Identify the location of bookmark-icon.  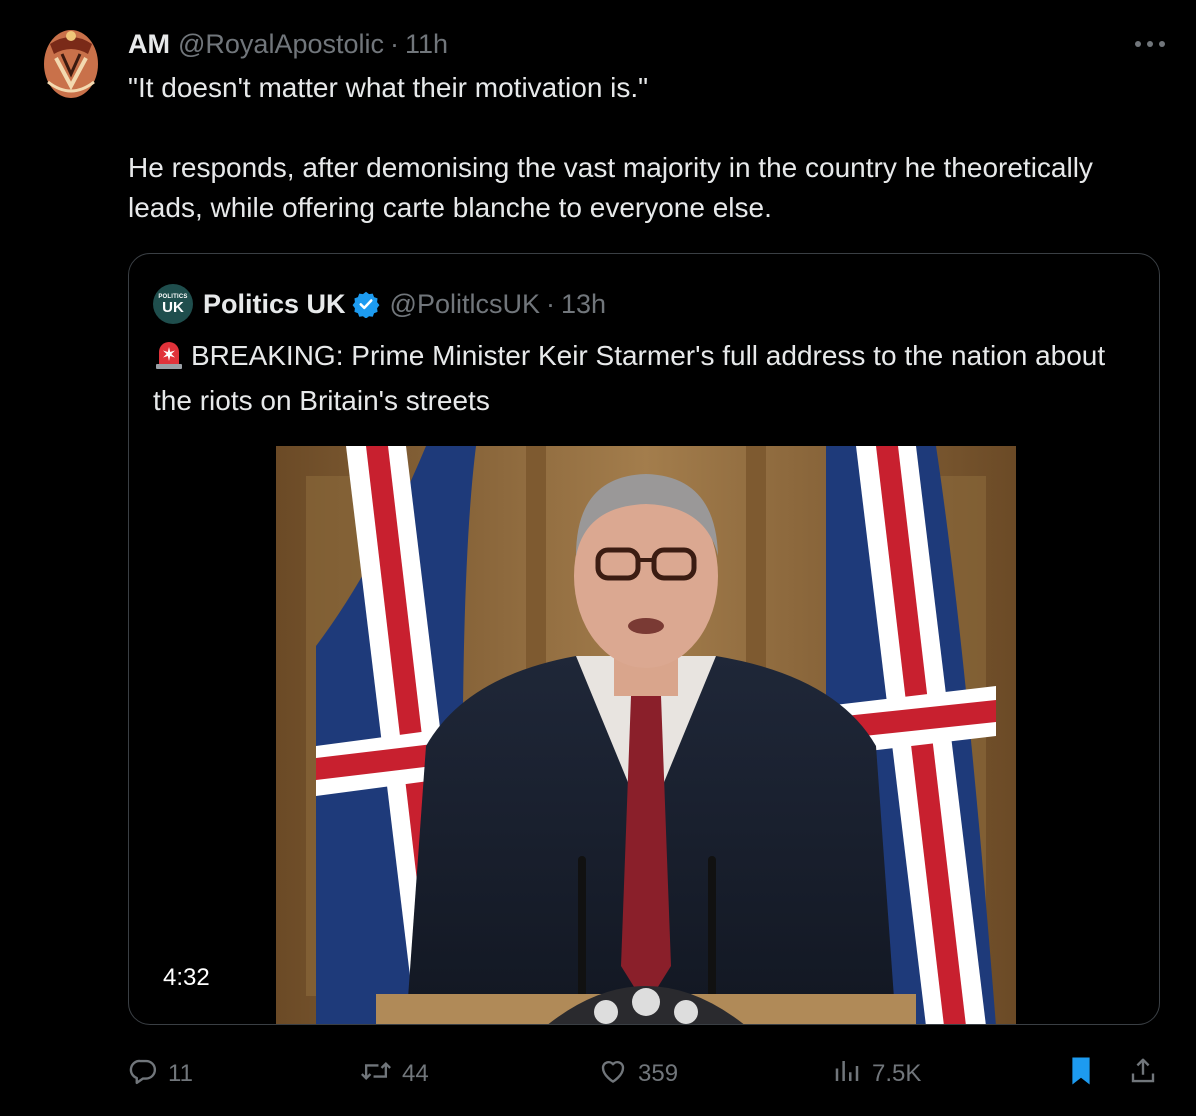
(1086, 1074).